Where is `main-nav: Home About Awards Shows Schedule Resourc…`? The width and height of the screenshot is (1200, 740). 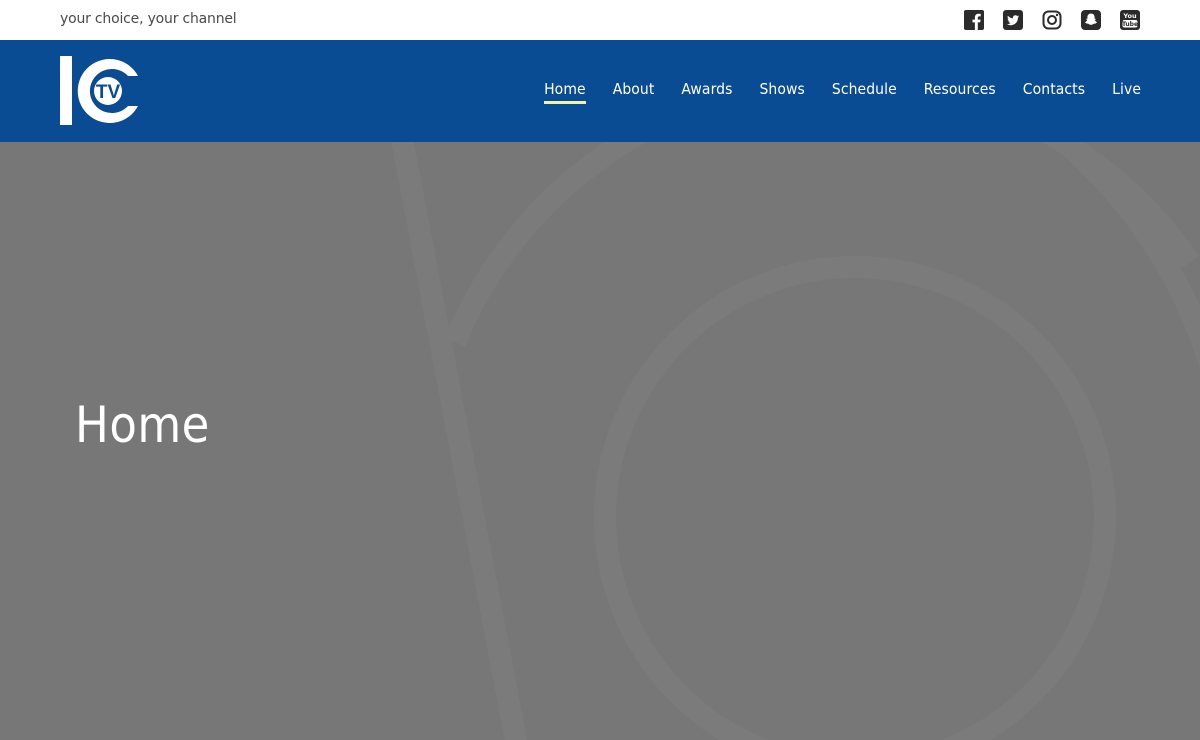 main-nav: Home About Awards Shows Schedule Resourc… is located at coordinates (842, 92).